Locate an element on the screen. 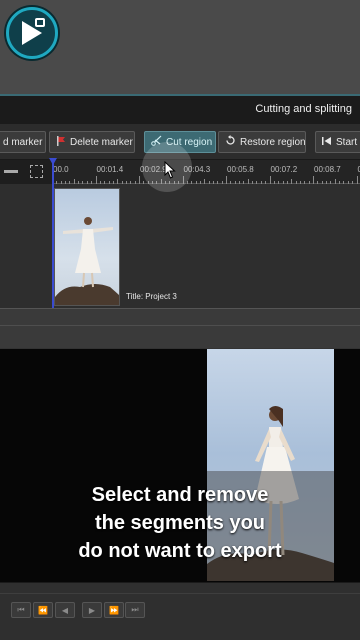 The width and height of the screenshot is (360, 640). restore-region-button: Restore region is located at coordinates (262, 142).